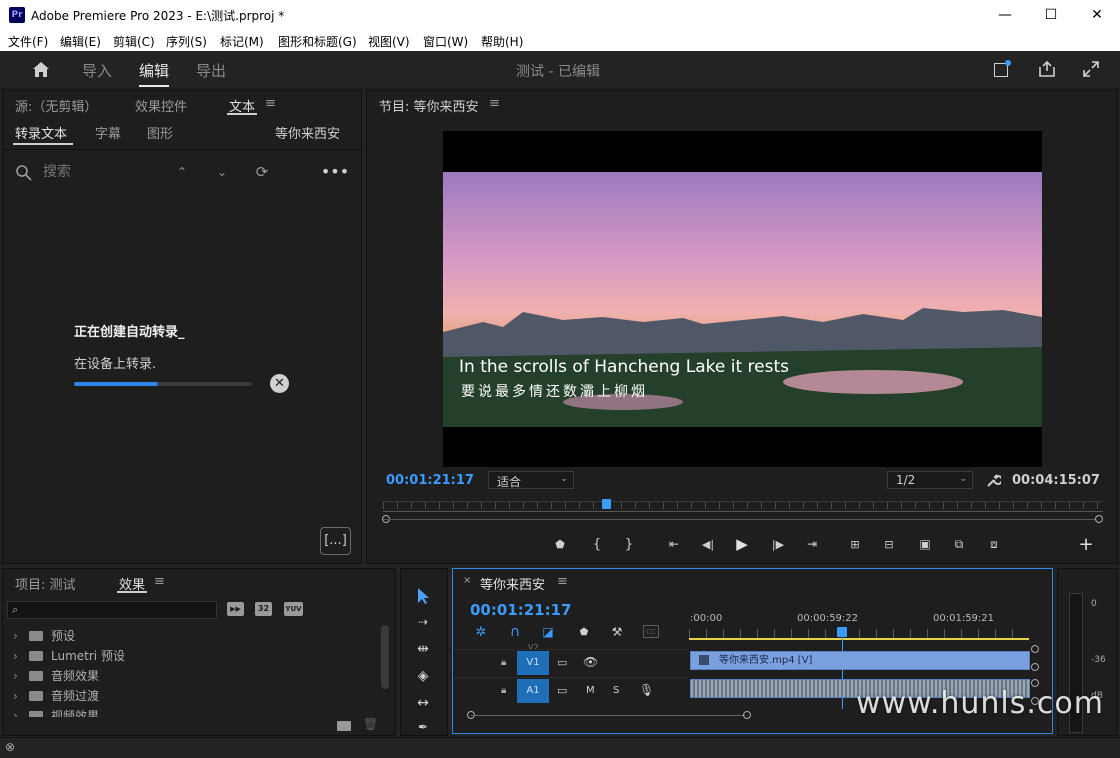  What do you see at coordinates (515, 632) in the screenshot?
I see `snap-icon: ∩` at bounding box center [515, 632].